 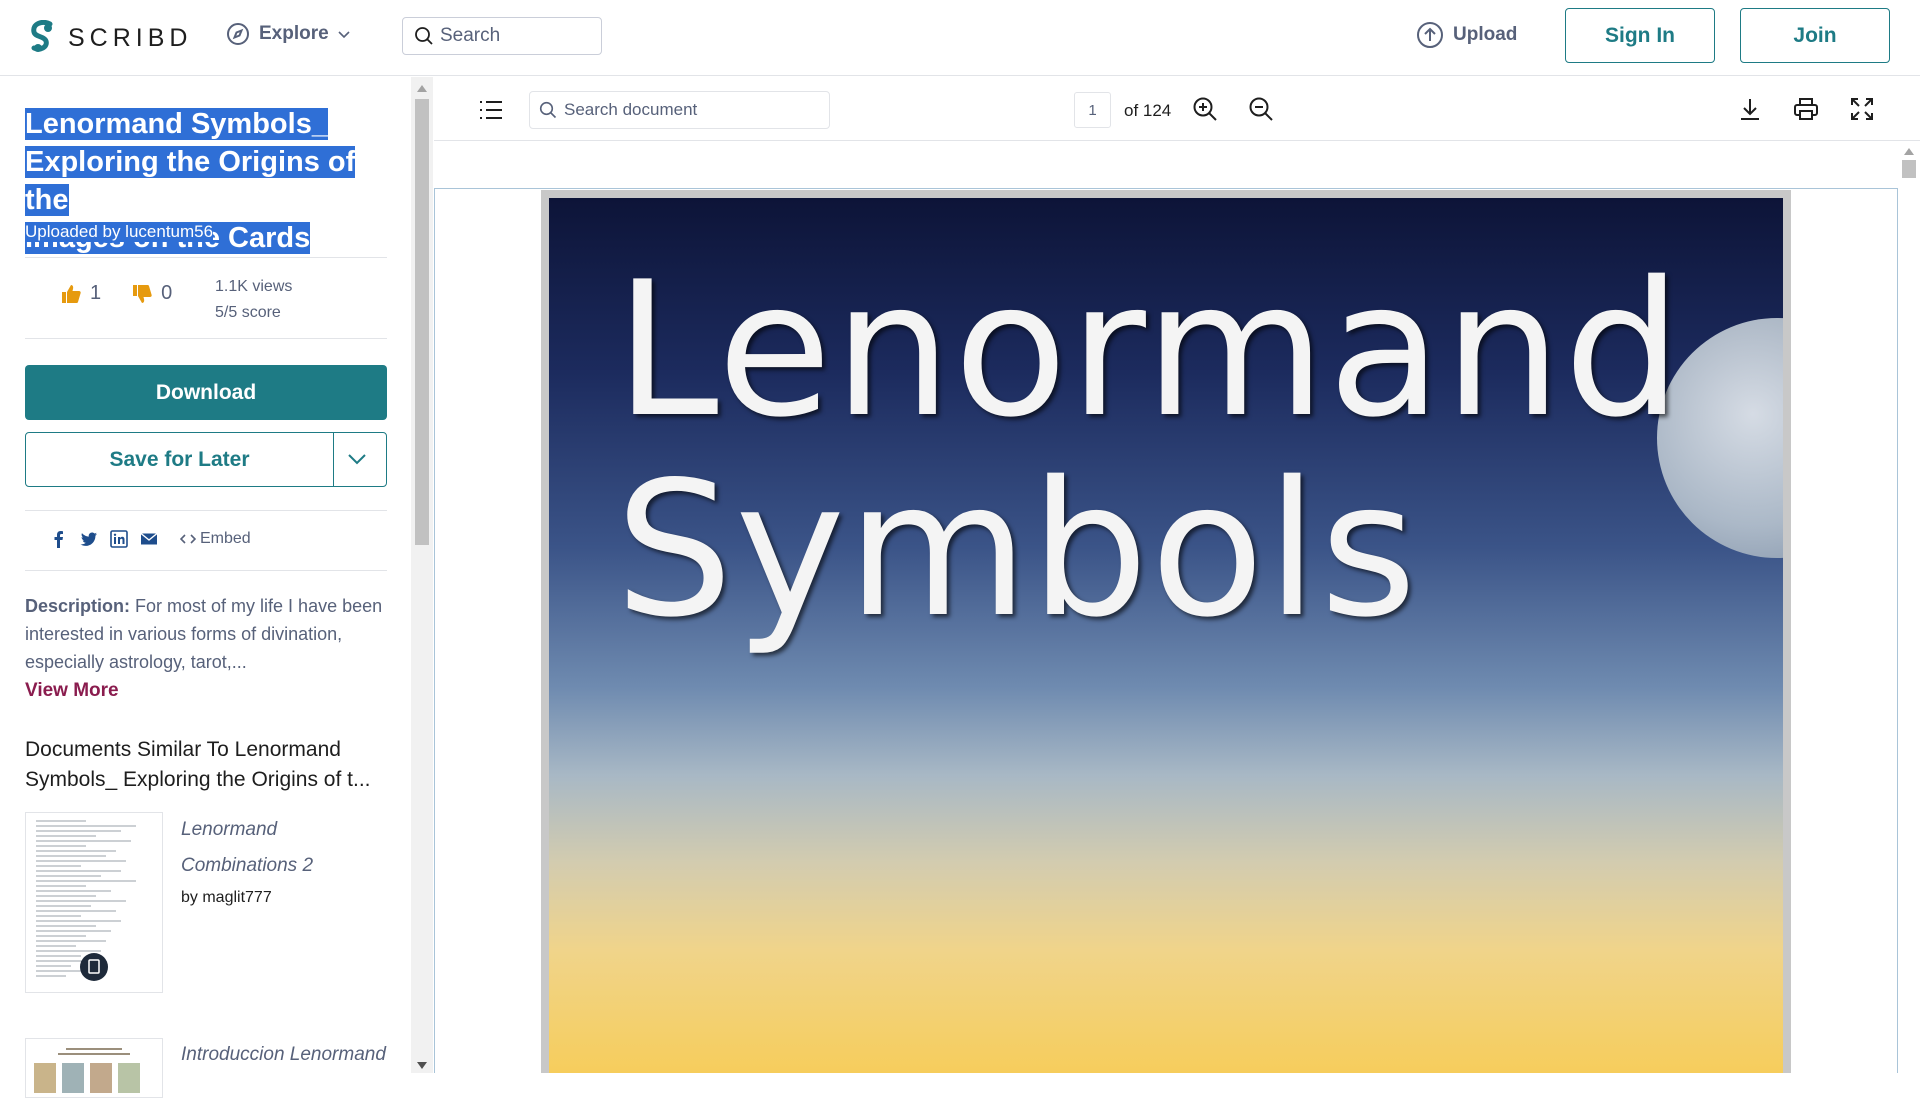 I want to click on upload-label: Upload, so click(x=1485, y=34).